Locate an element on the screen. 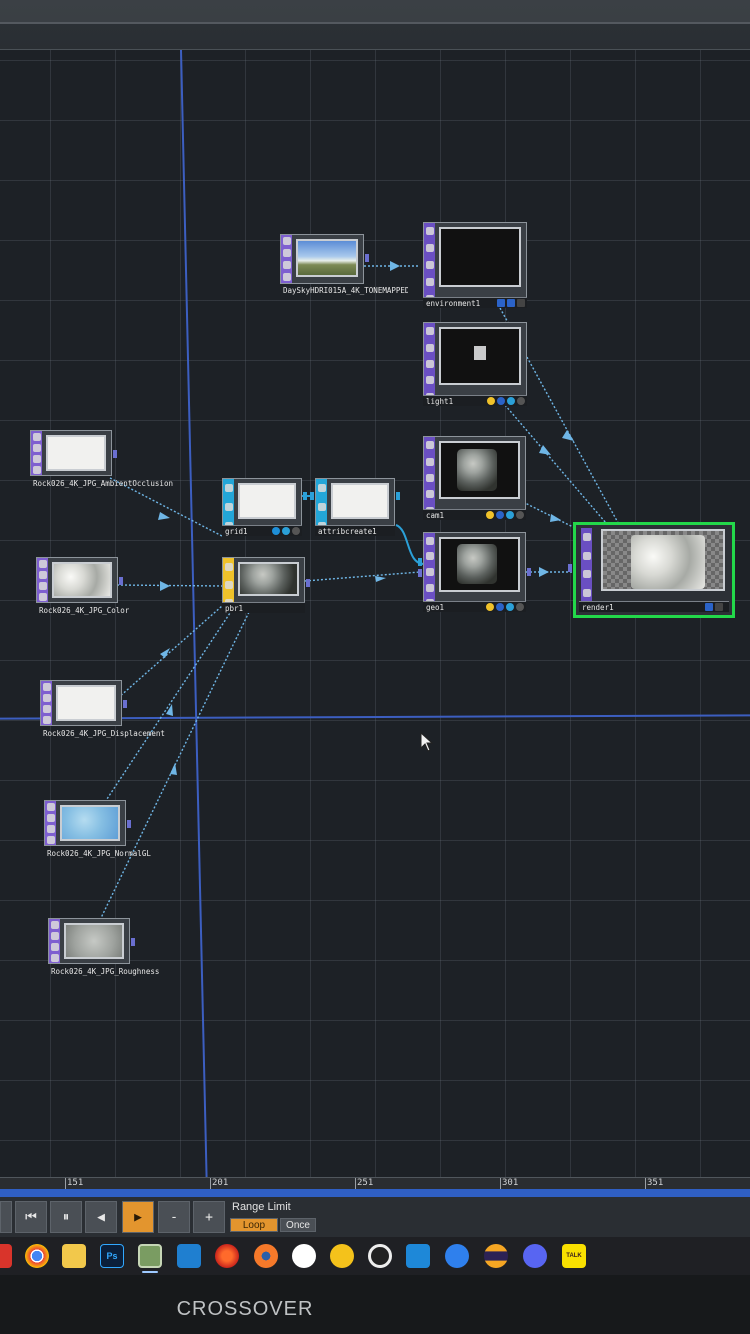  plus-button: + is located at coordinates (209, 1217).